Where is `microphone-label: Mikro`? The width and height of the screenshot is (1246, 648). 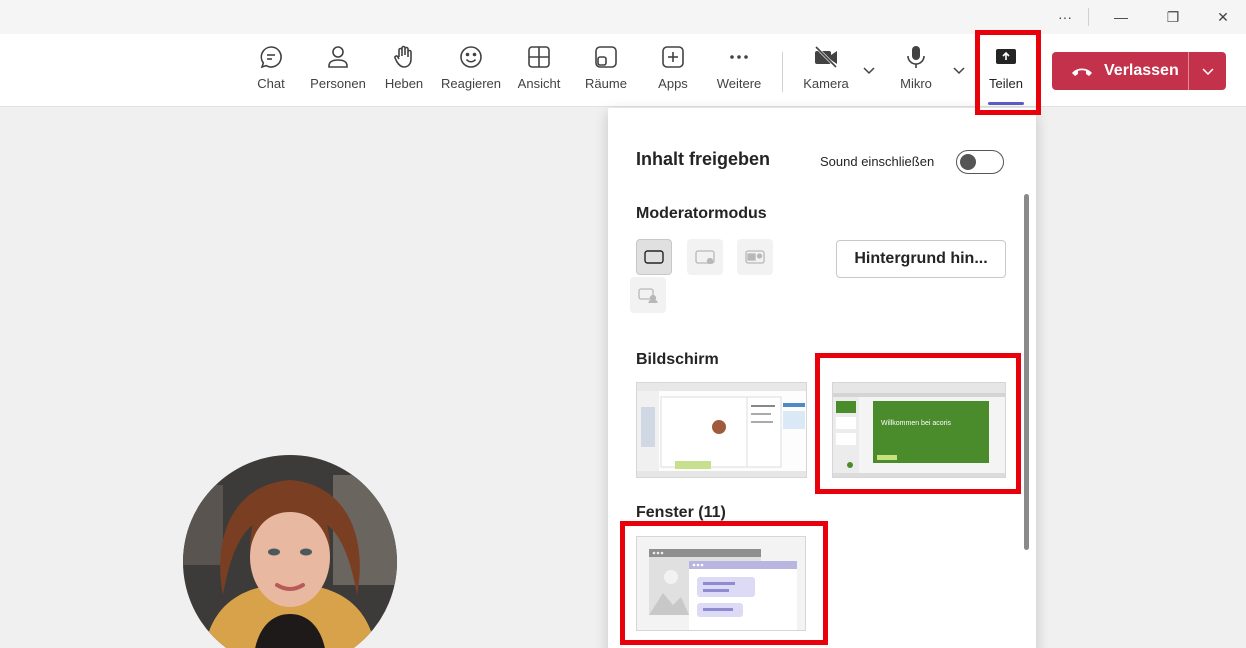
microphone-label: Mikro is located at coordinates (916, 83).